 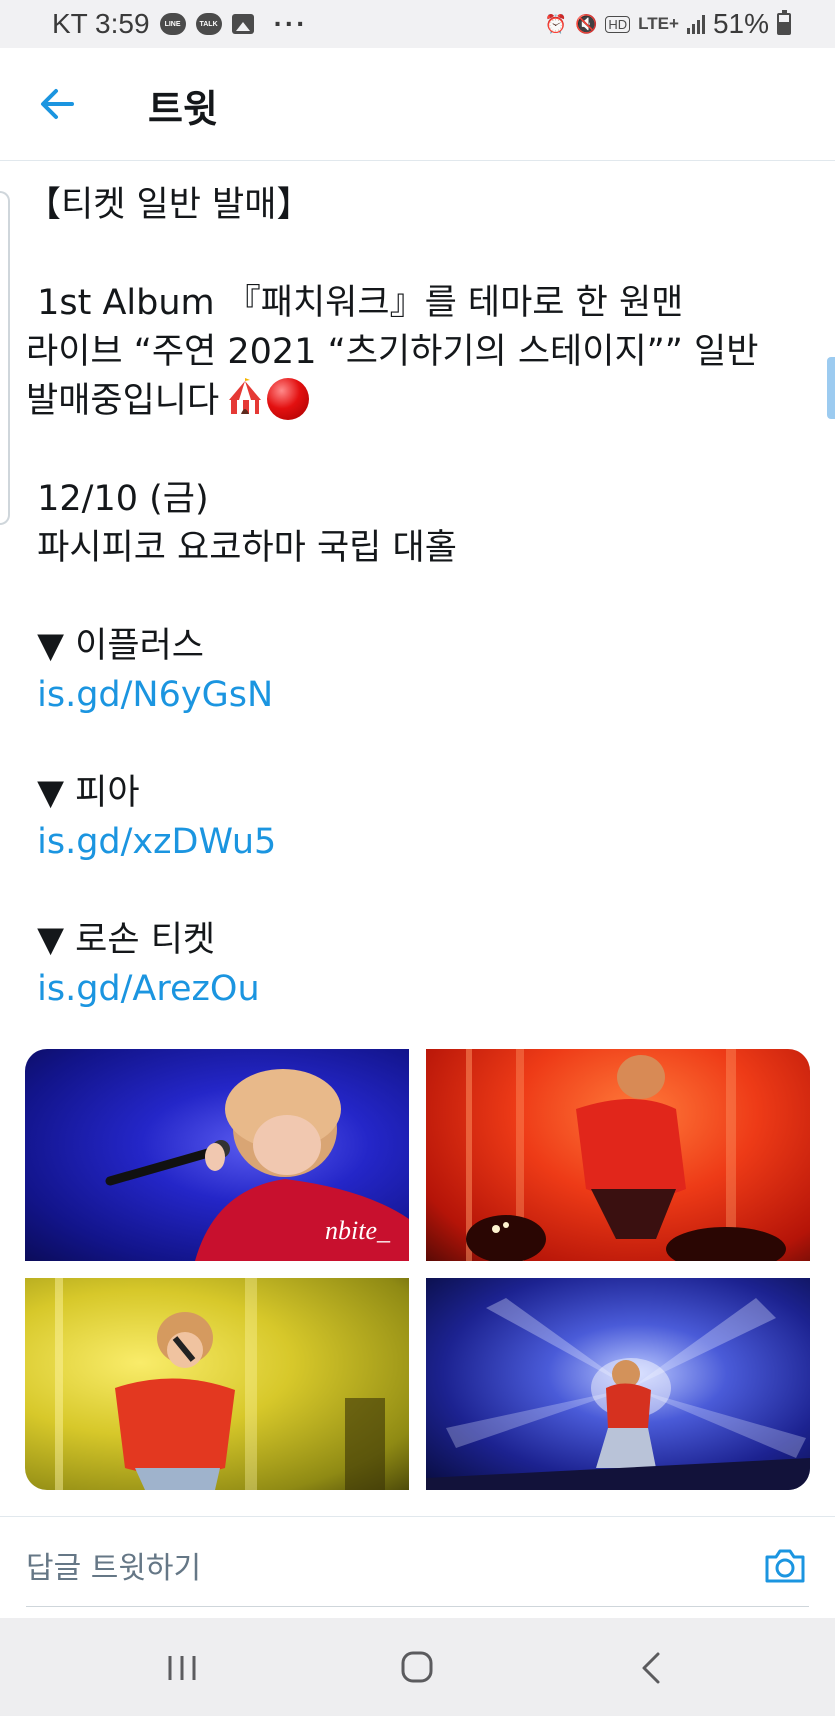 What do you see at coordinates (417, 1606) in the screenshot?
I see `reply-underline` at bounding box center [417, 1606].